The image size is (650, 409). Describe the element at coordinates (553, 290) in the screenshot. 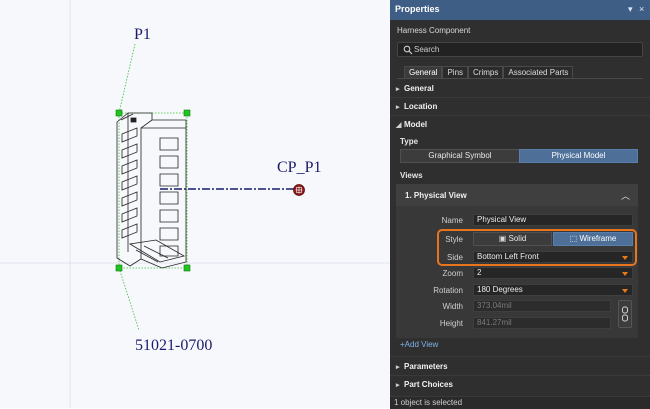

I see `rotation-dropdown: 180 Degrees` at that location.